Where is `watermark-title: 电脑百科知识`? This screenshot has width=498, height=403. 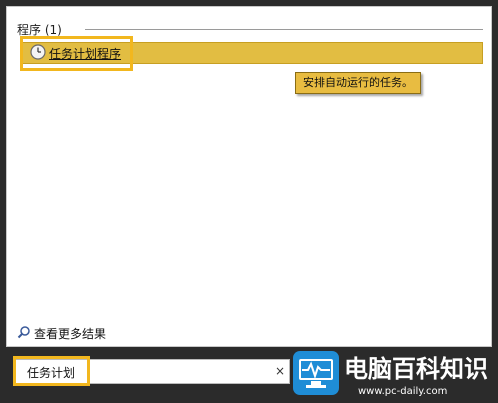 watermark-title: 电脑百科知识 is located at coordinates (416, 369).